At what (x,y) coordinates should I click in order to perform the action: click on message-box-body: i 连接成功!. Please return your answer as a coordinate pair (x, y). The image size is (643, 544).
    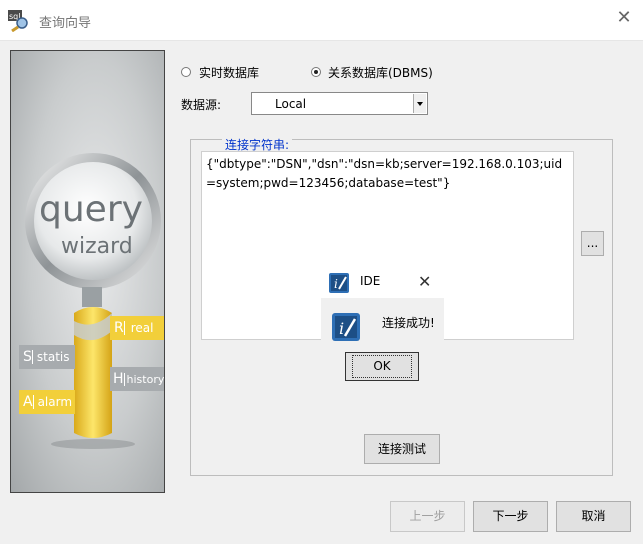
    Looking at the image, I should click on (382, 320).